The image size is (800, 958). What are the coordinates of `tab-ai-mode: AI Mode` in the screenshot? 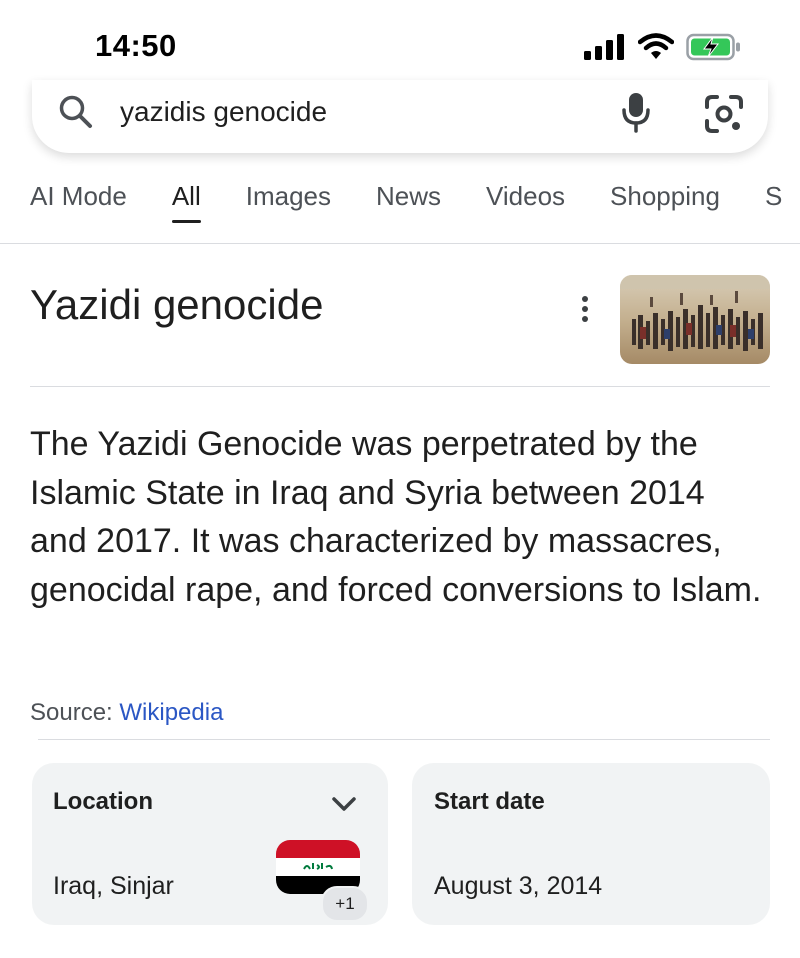 It's located at (78, 200).